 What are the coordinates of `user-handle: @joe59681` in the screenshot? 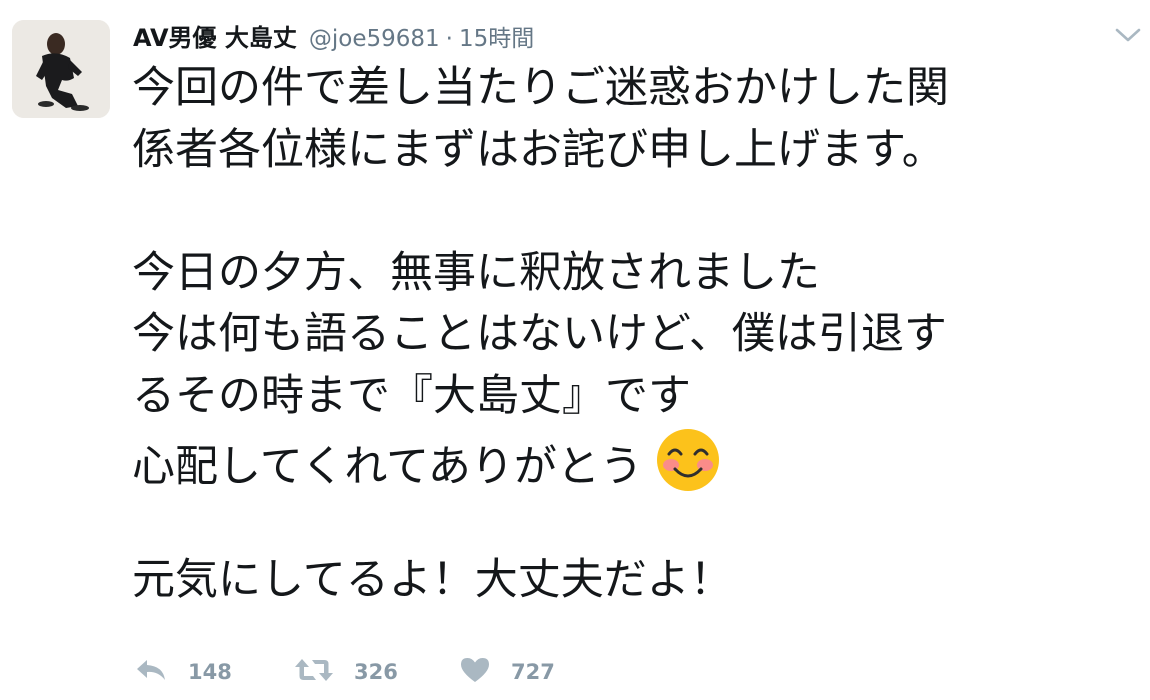 It's located at (374, 39).